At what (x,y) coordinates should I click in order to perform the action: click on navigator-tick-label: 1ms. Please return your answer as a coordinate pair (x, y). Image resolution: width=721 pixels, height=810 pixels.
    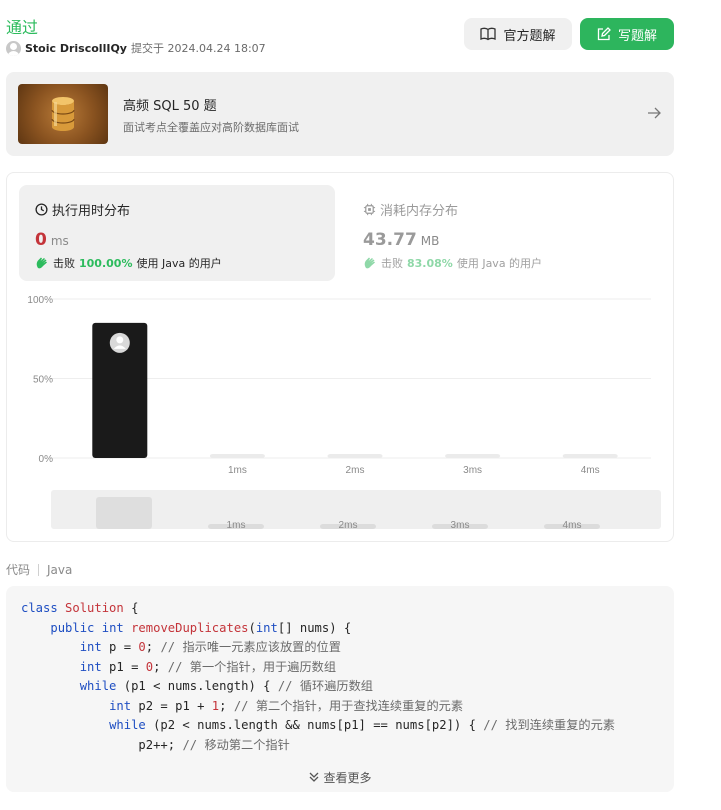
    Looking at the image, I should click on (236, 525).